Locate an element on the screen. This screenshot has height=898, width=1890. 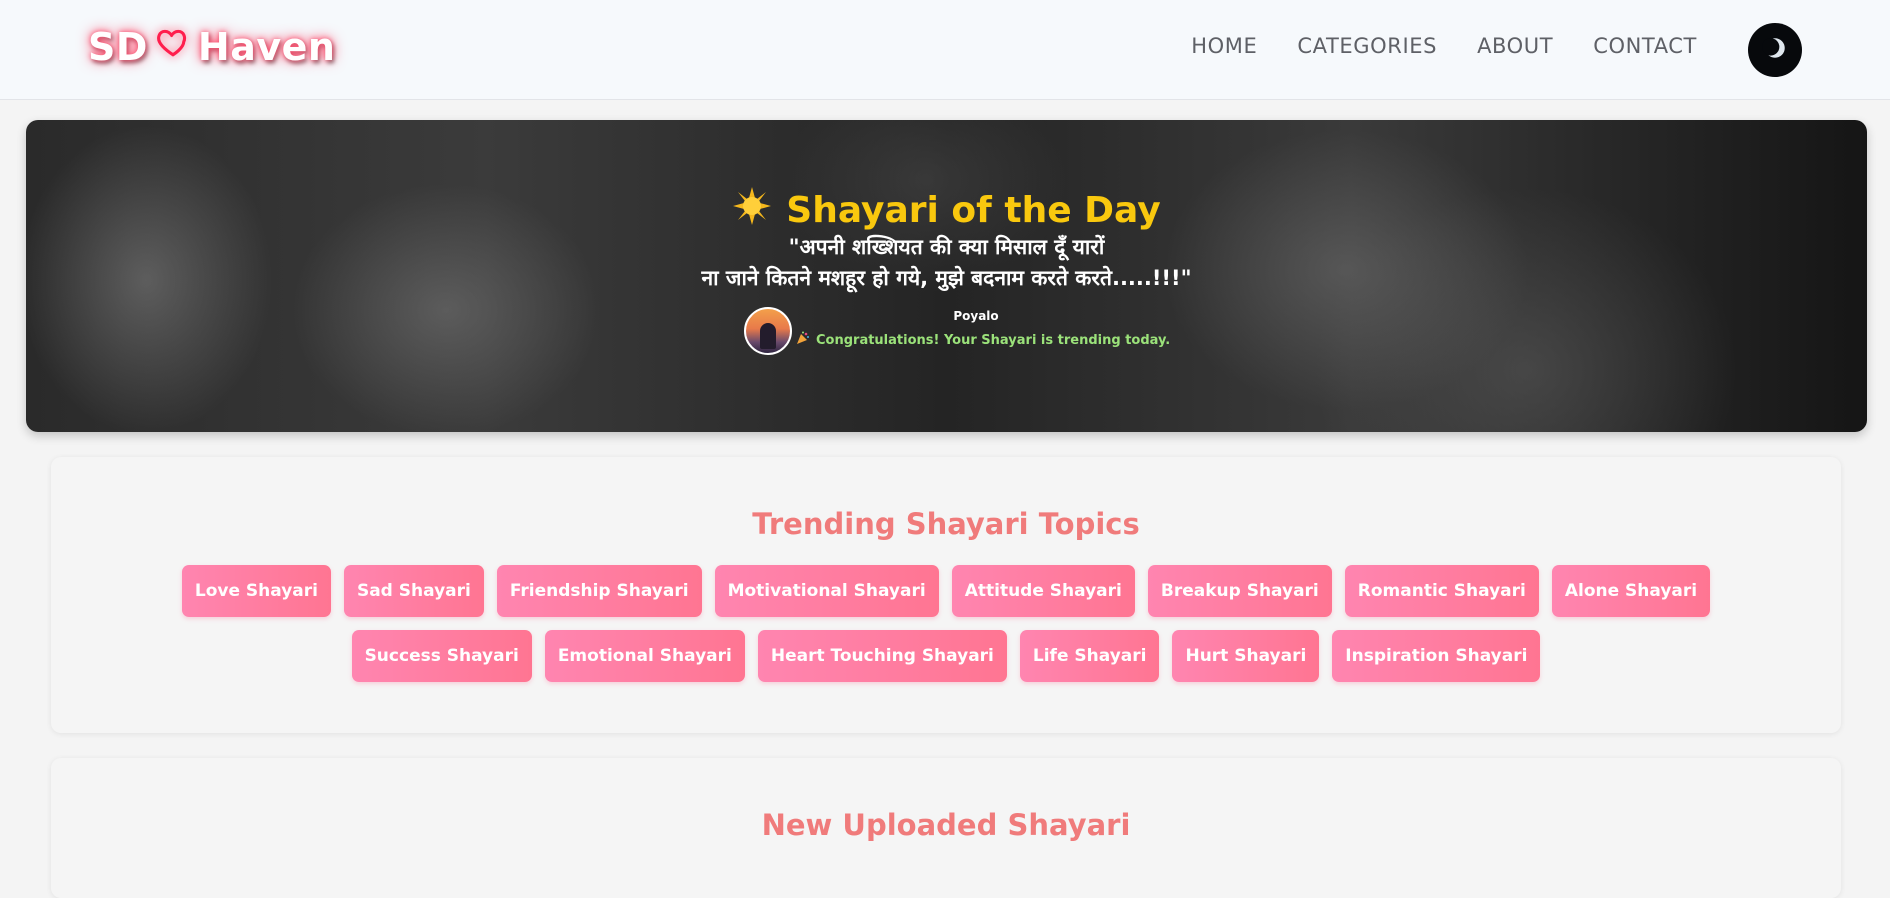
topic-tag-heart-touching: Heart Touching Shayari is located at coordinates (882, 656).